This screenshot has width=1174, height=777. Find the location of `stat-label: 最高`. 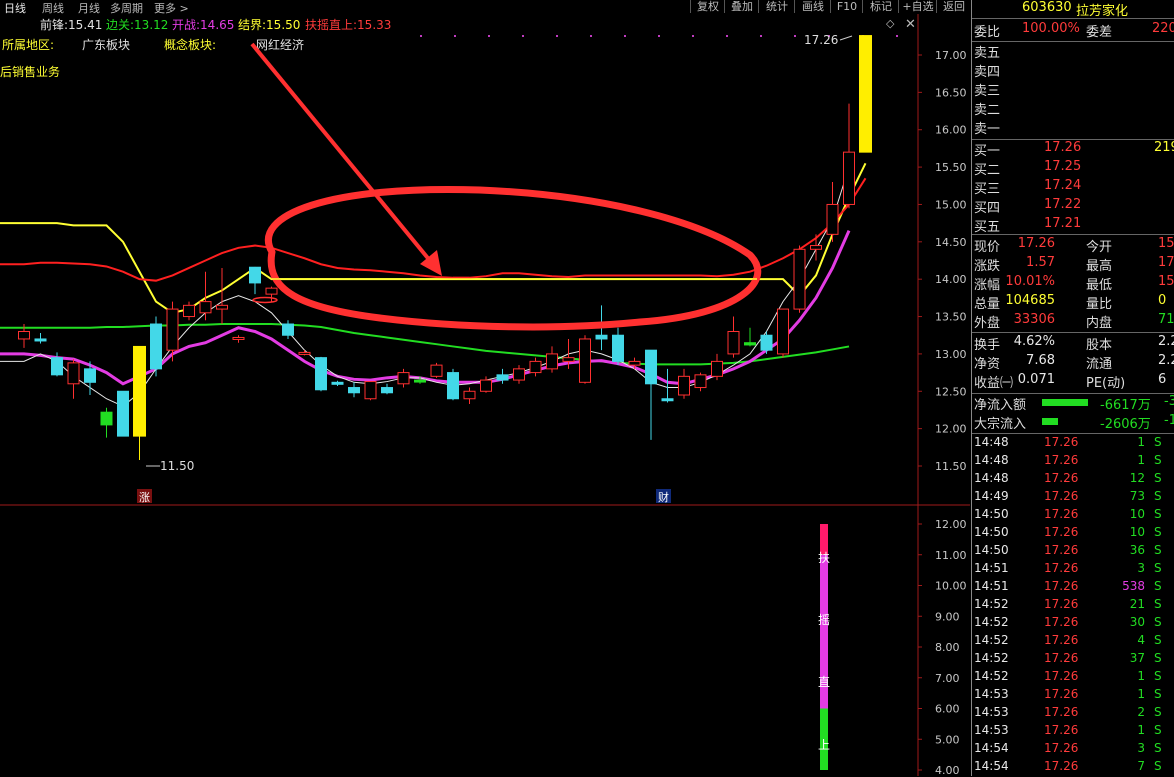

stat-label: 最高 is located at coordinates (1099, 266).